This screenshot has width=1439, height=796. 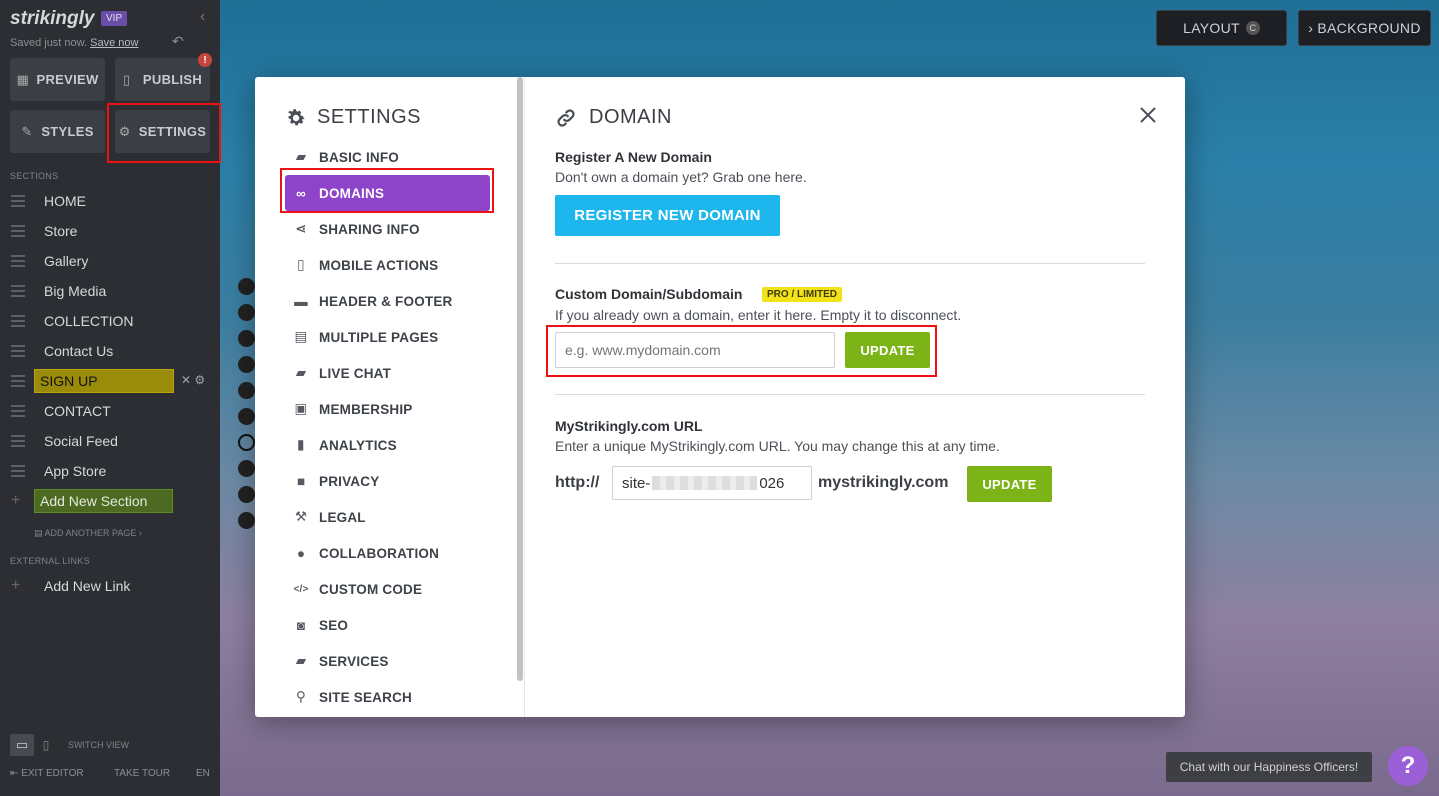 I want to click on settings-title: SETTINGS, so click(x=353, y=117).